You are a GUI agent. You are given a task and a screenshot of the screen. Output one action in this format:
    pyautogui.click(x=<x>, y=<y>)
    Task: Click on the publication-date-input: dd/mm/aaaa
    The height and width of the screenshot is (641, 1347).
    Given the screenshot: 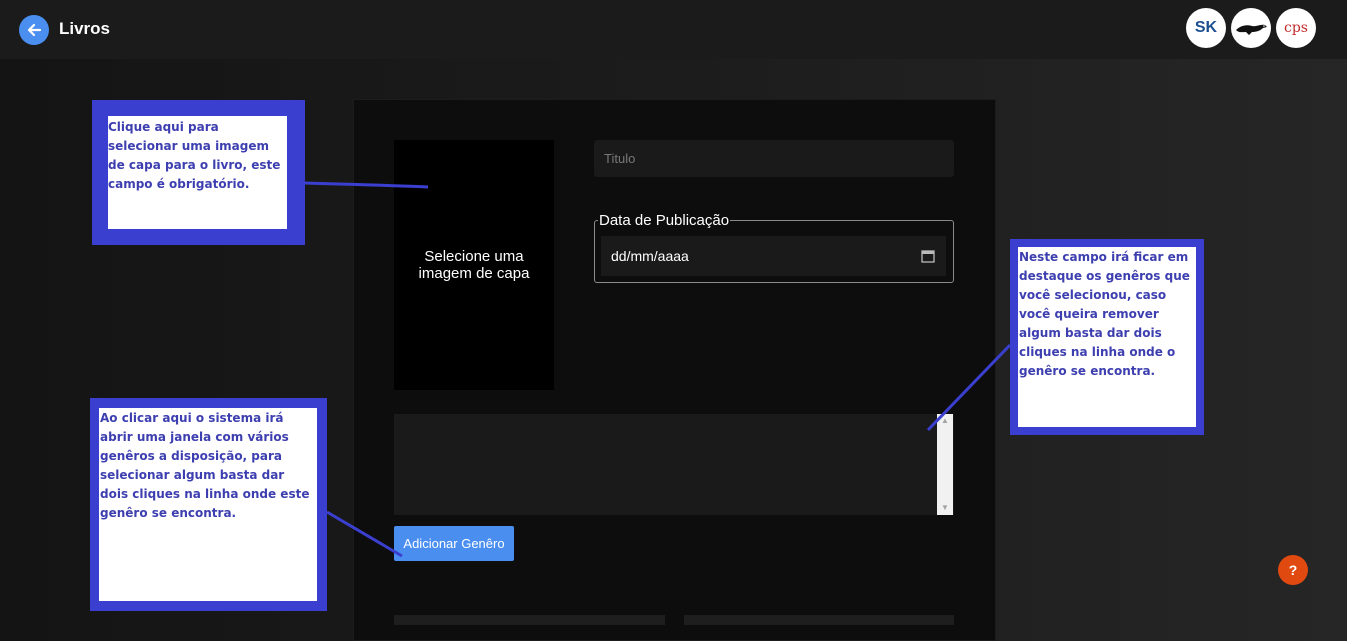 What is the action you would take?
    pyautogui.click(x=773, y=256)
    